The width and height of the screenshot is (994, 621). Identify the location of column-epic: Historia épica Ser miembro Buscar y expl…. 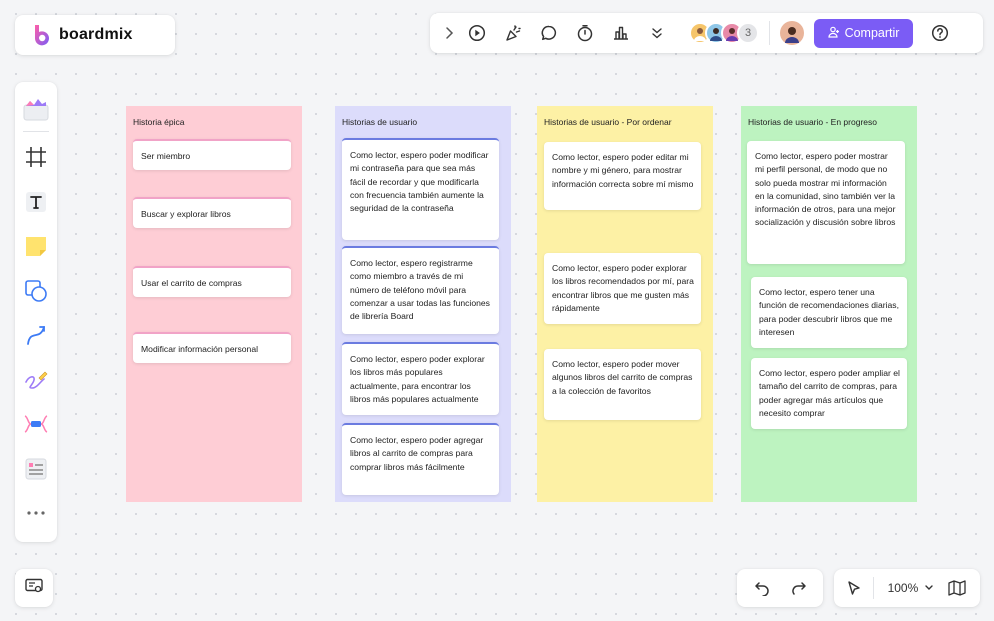
(214, 304).